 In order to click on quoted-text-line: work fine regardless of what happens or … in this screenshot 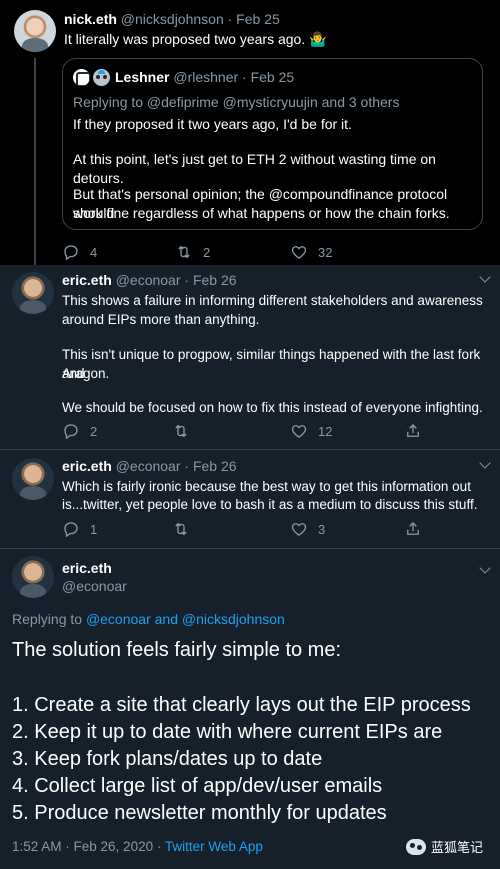, I will do `click(261, 213)`.